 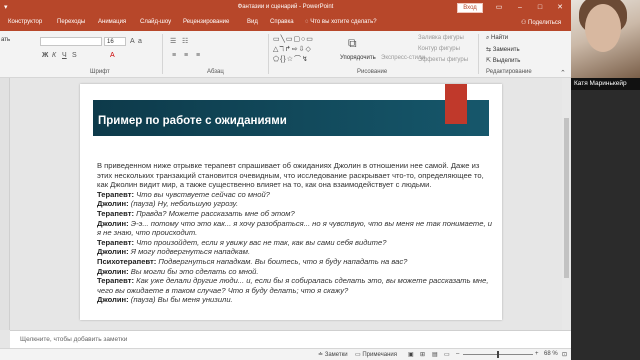 What do you see at coordinates (25, 22) in the screenshot?
I see `tab-design: Конструктор` at bounding box center [25, 22].